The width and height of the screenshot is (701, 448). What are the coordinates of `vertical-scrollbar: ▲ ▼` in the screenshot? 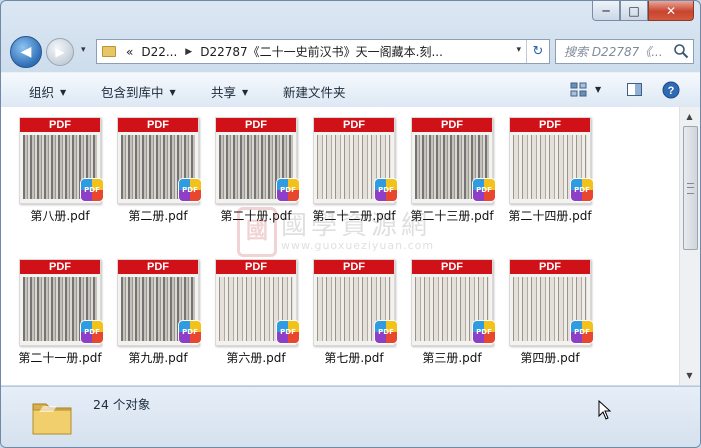 It's located at (689, 246).